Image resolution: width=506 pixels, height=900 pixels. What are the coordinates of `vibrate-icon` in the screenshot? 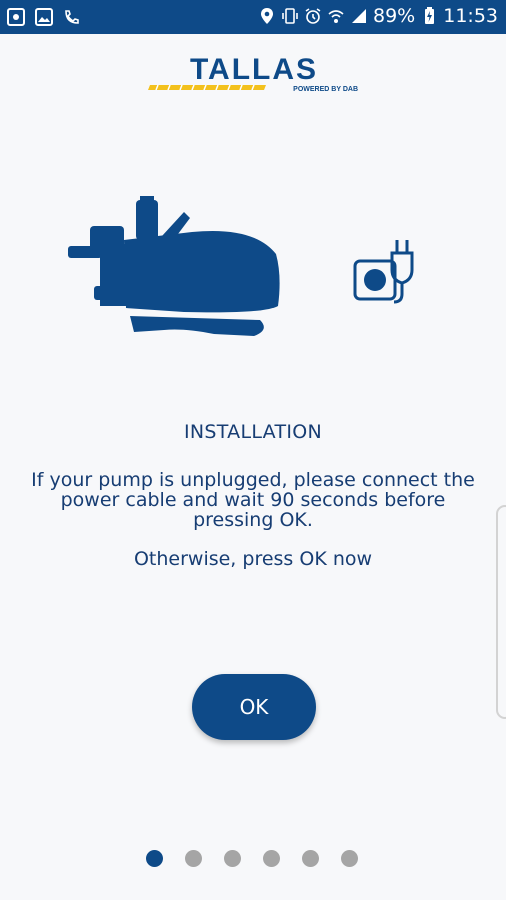 It's located at (290, 16).